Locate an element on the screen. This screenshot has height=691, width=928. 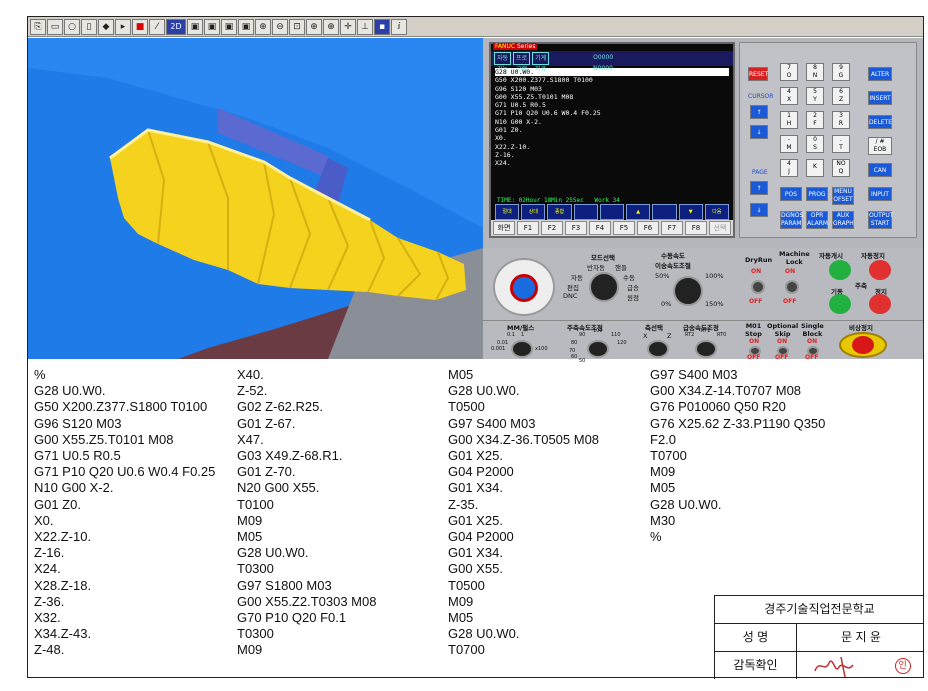
alter-key: ALTER is located at coordinates (880, 74).